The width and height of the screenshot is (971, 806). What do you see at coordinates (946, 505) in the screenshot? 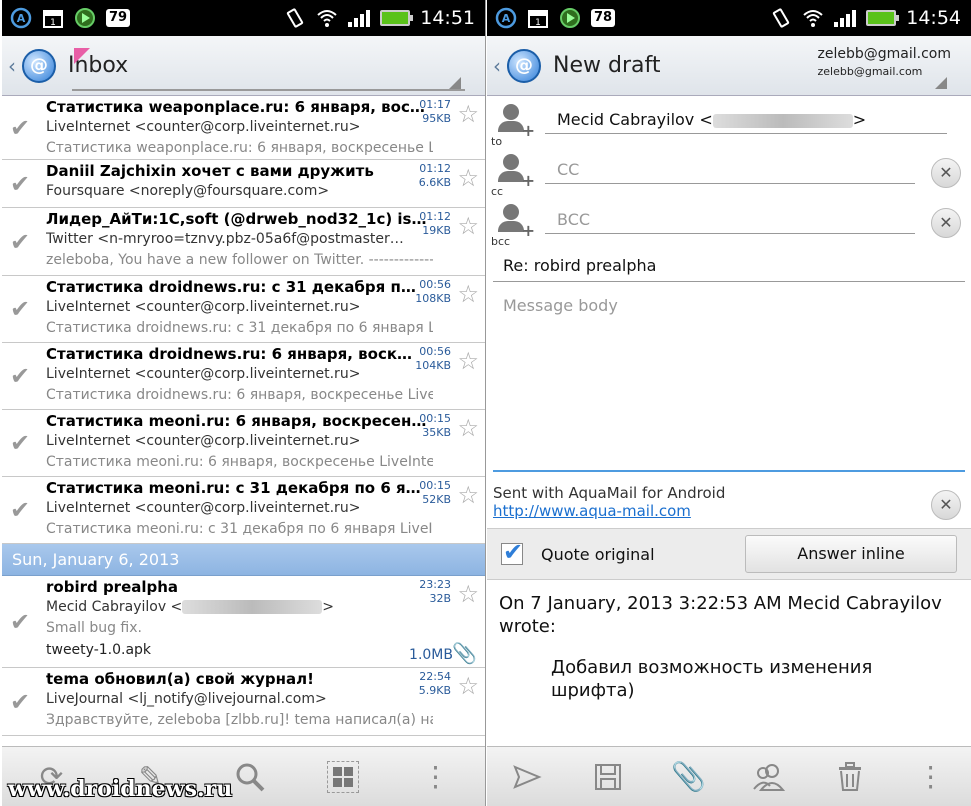
I see `remove-signature-close-icon: ✕` at bounding box center [946, 505].